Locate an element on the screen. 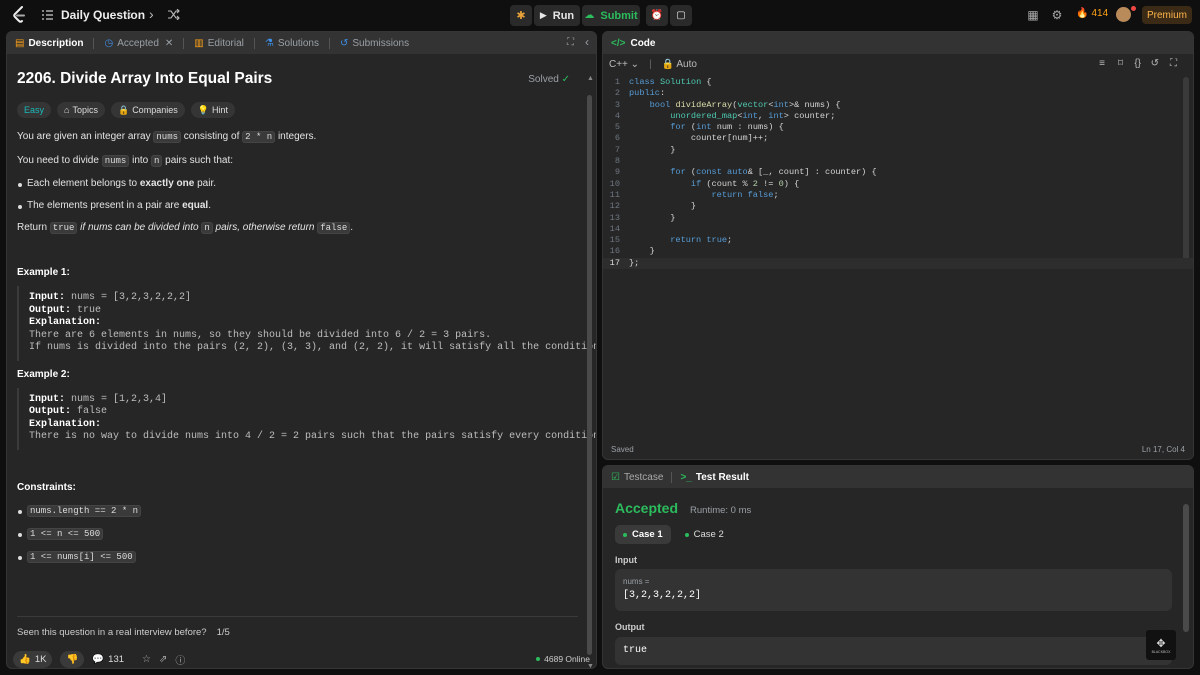 This screenshot has width=1200, height=675. inline-code: true is located at coordinates (63, 228).